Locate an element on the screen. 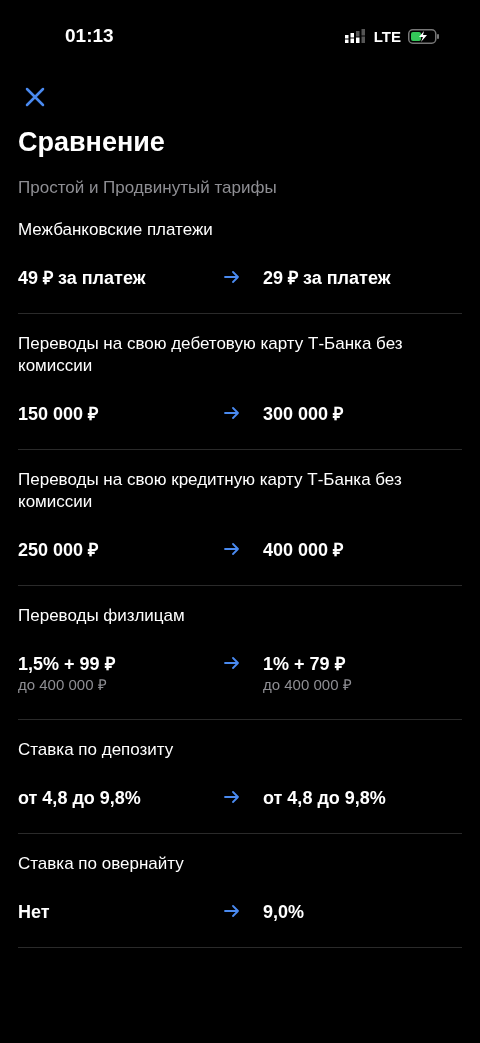 The height and width of the screenshot is (1043, 480). battery-charging-icon is located at coordinates (424, 36).